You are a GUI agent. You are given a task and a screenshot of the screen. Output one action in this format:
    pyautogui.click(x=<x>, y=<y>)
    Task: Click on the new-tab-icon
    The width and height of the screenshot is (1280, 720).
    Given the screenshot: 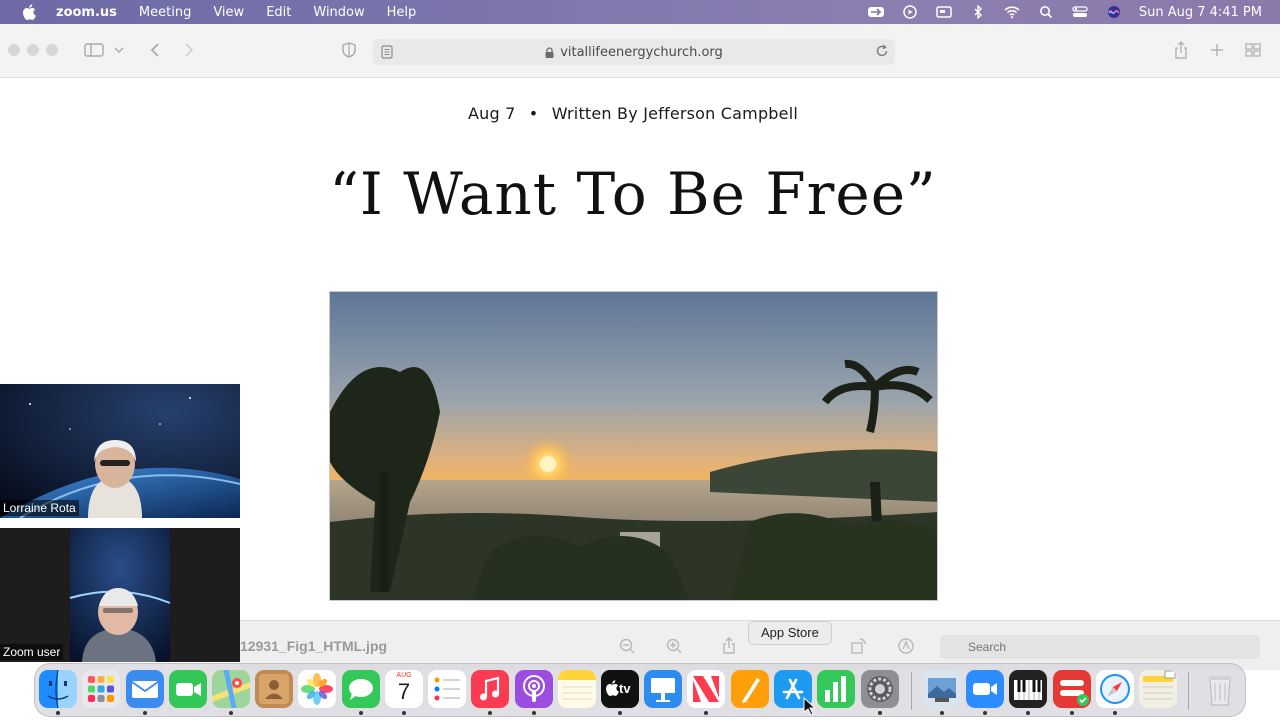 What is the action you would take?
    pyautogui.click(x=1217, y=50)
    